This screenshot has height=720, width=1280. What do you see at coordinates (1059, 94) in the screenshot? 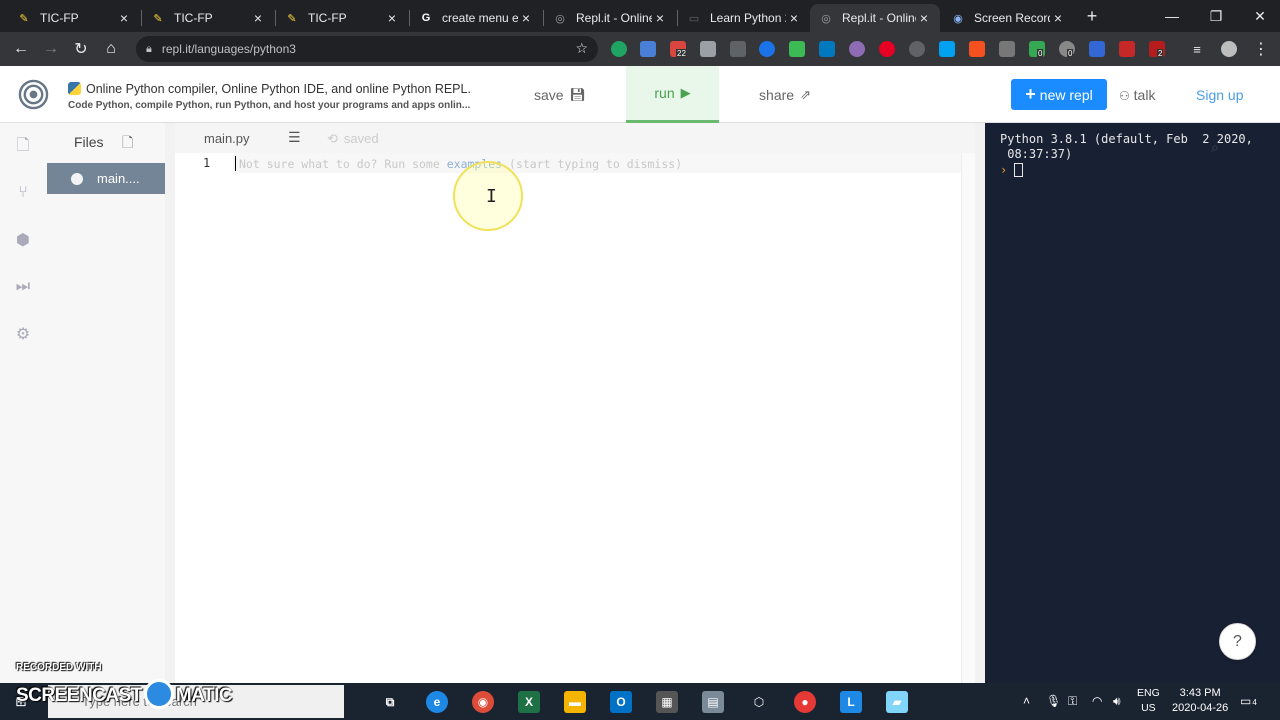
I see `new-repl-button: + new repl` at bounding box center [1059, 94].